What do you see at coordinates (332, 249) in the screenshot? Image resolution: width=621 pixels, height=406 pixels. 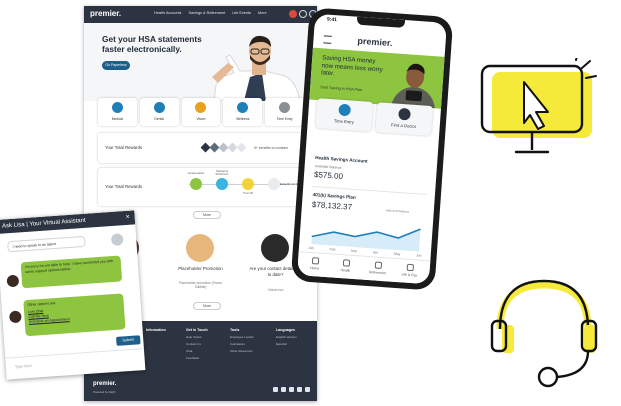 I see `chart-x-tick-label: Feb` at bounding box center [332, 249].